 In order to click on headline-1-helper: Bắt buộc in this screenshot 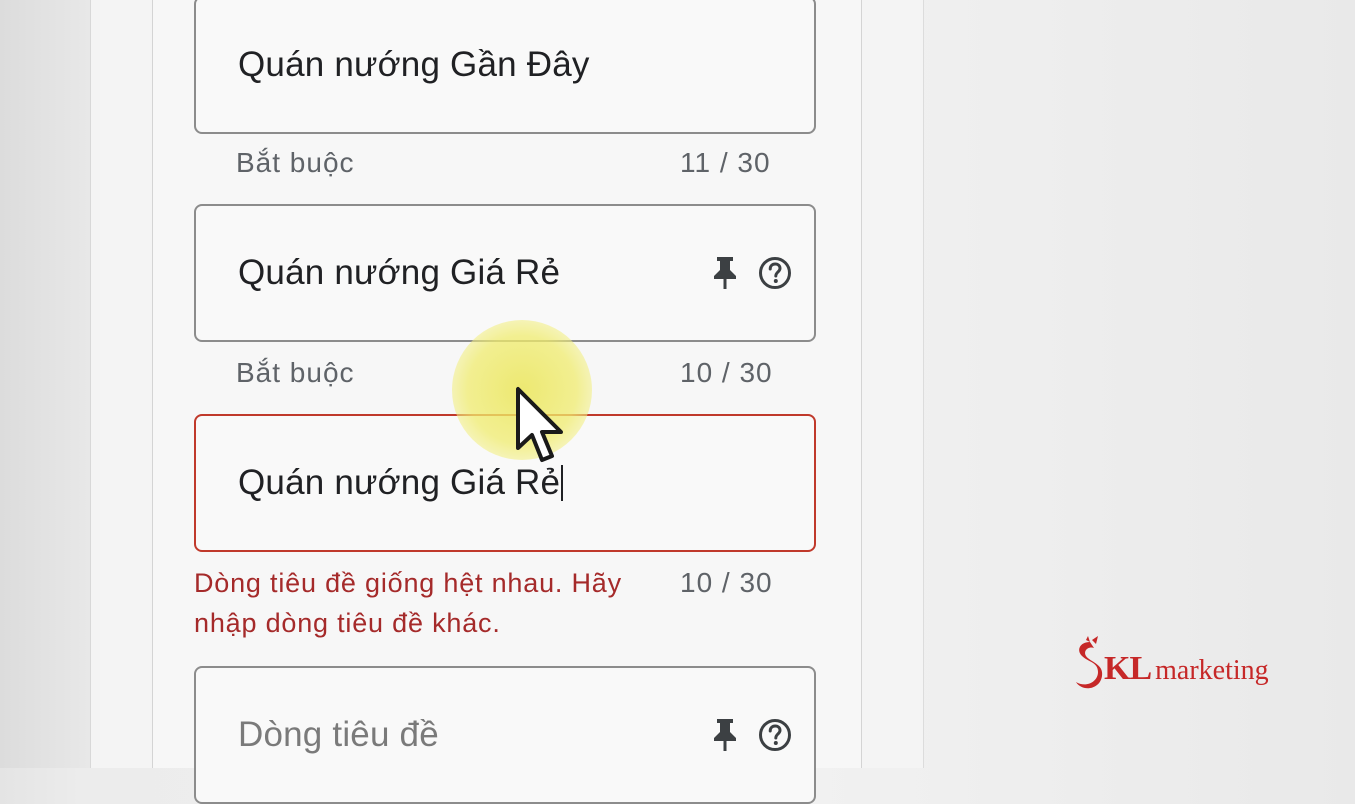, I will do `click(295, 162)`.